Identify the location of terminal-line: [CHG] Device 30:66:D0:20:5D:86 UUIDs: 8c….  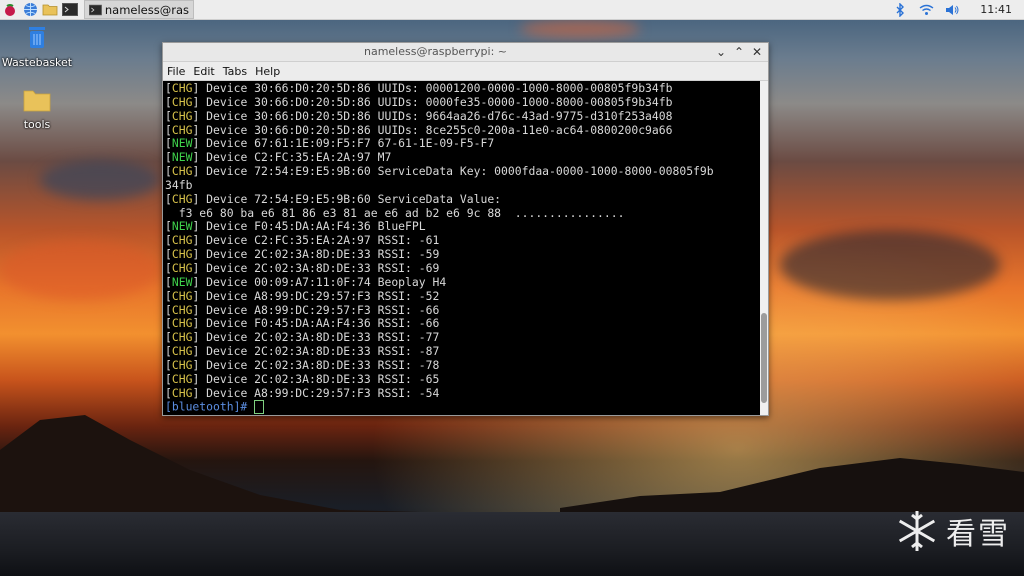
(419, 129).